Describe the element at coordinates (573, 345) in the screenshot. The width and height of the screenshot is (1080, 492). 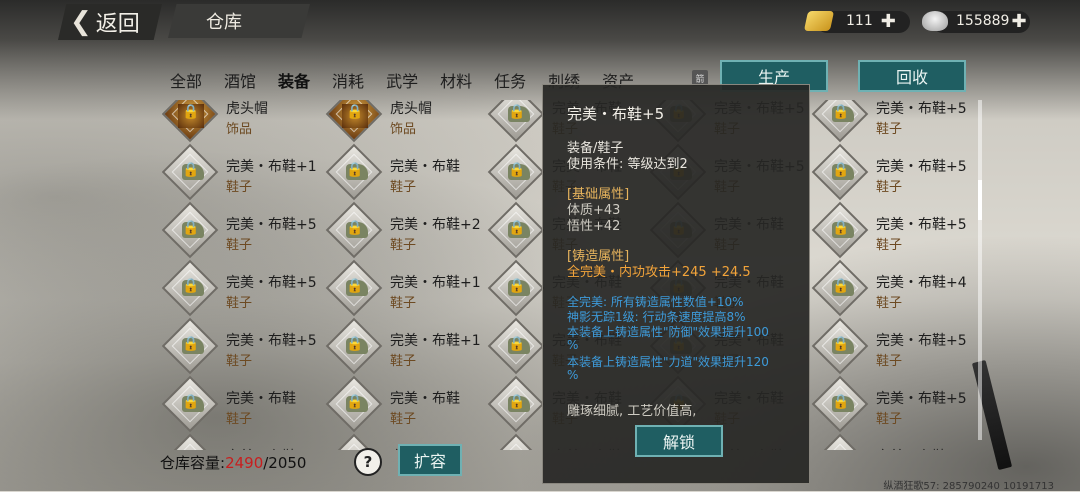
I see `tooltip-effect-3b: %` at that location.